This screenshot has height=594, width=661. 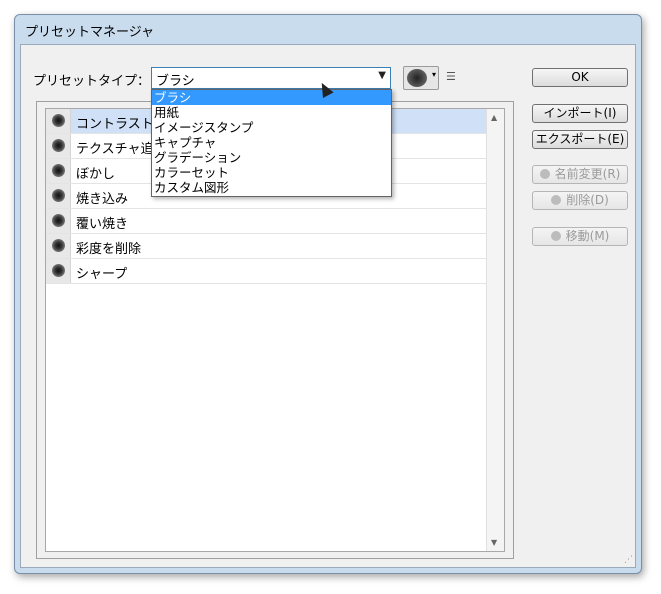 What do you see at coordinates (587, 174) in the screenshot?
I see `rename-label: 名前変更(R)` at bounding box center [587, 174].